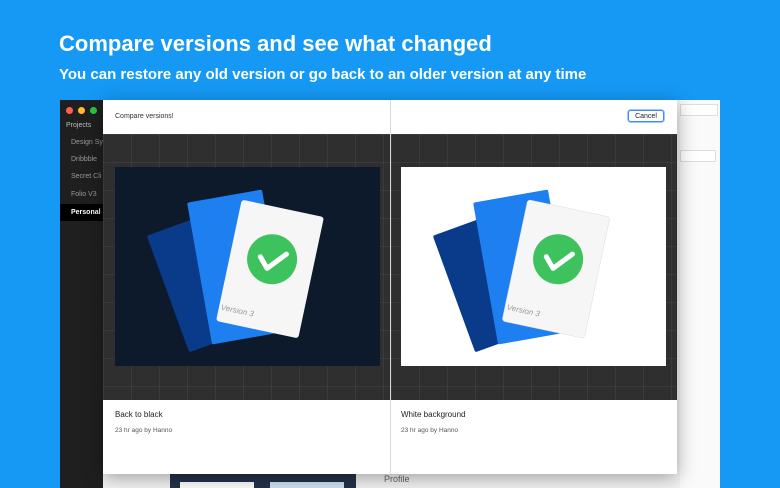 The width and height of the screenshot is (780, 488). What do you see at coordinates (646, 116) in the screenshot?
I see `cancel-button: Cancel` at bounding box center [646, 116].